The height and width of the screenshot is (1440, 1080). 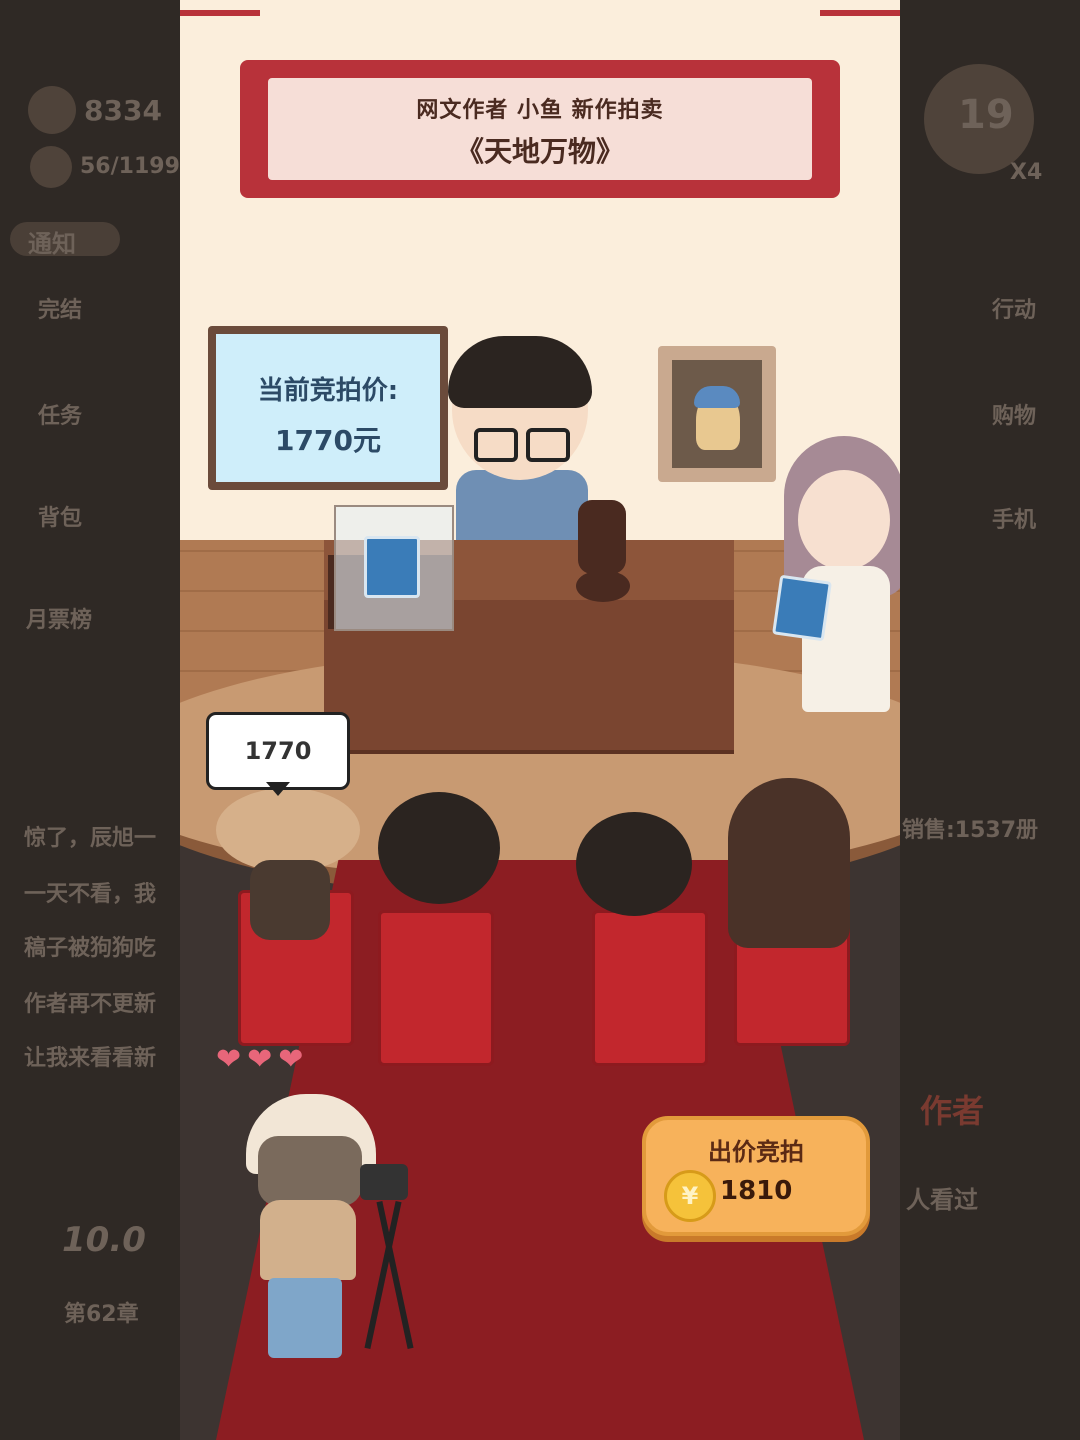 What do you see at coordinates (392, 567) in the screenshot?
I see `book-icon` at bounding box center [392, 567].